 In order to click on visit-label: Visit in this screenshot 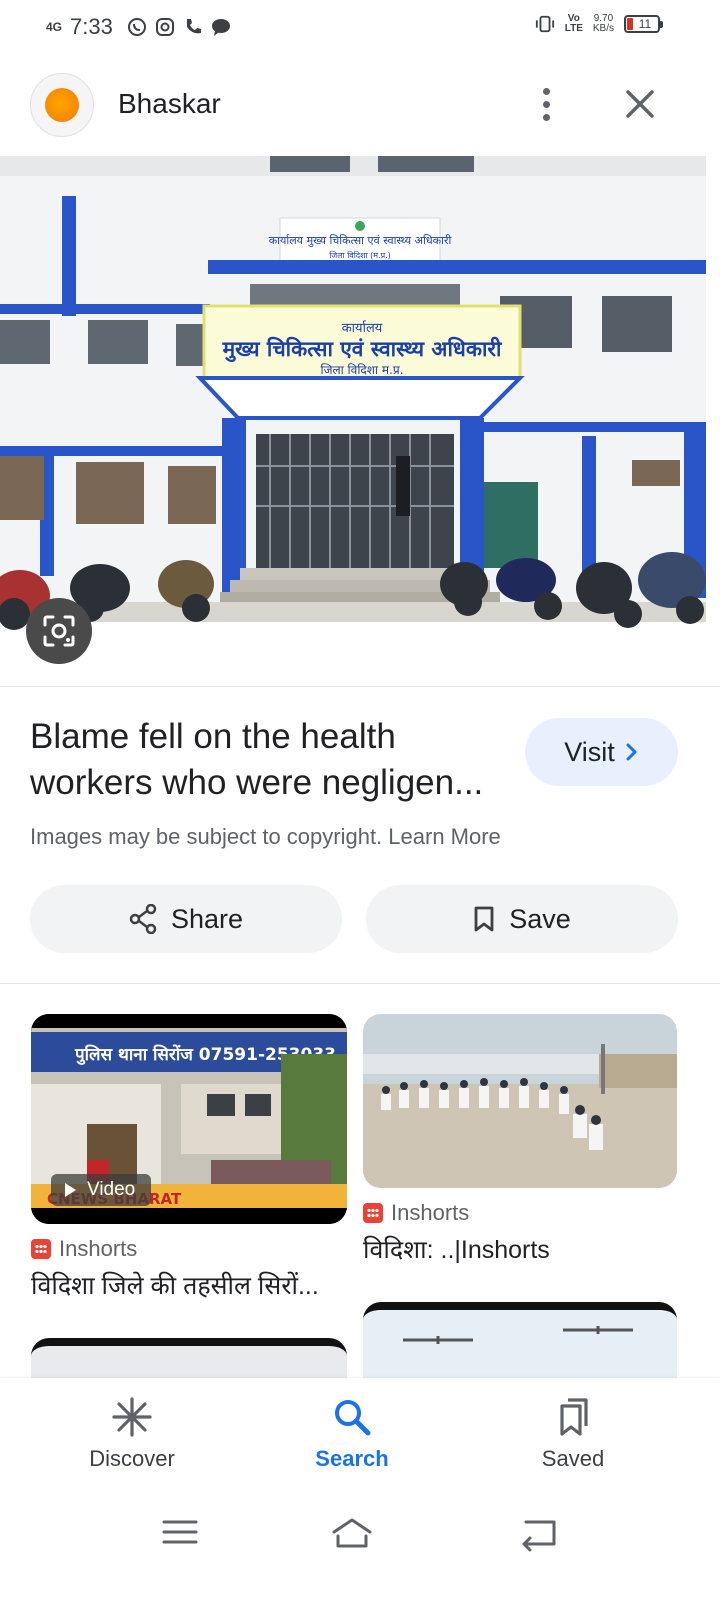, I will do `click(589, 751)`.